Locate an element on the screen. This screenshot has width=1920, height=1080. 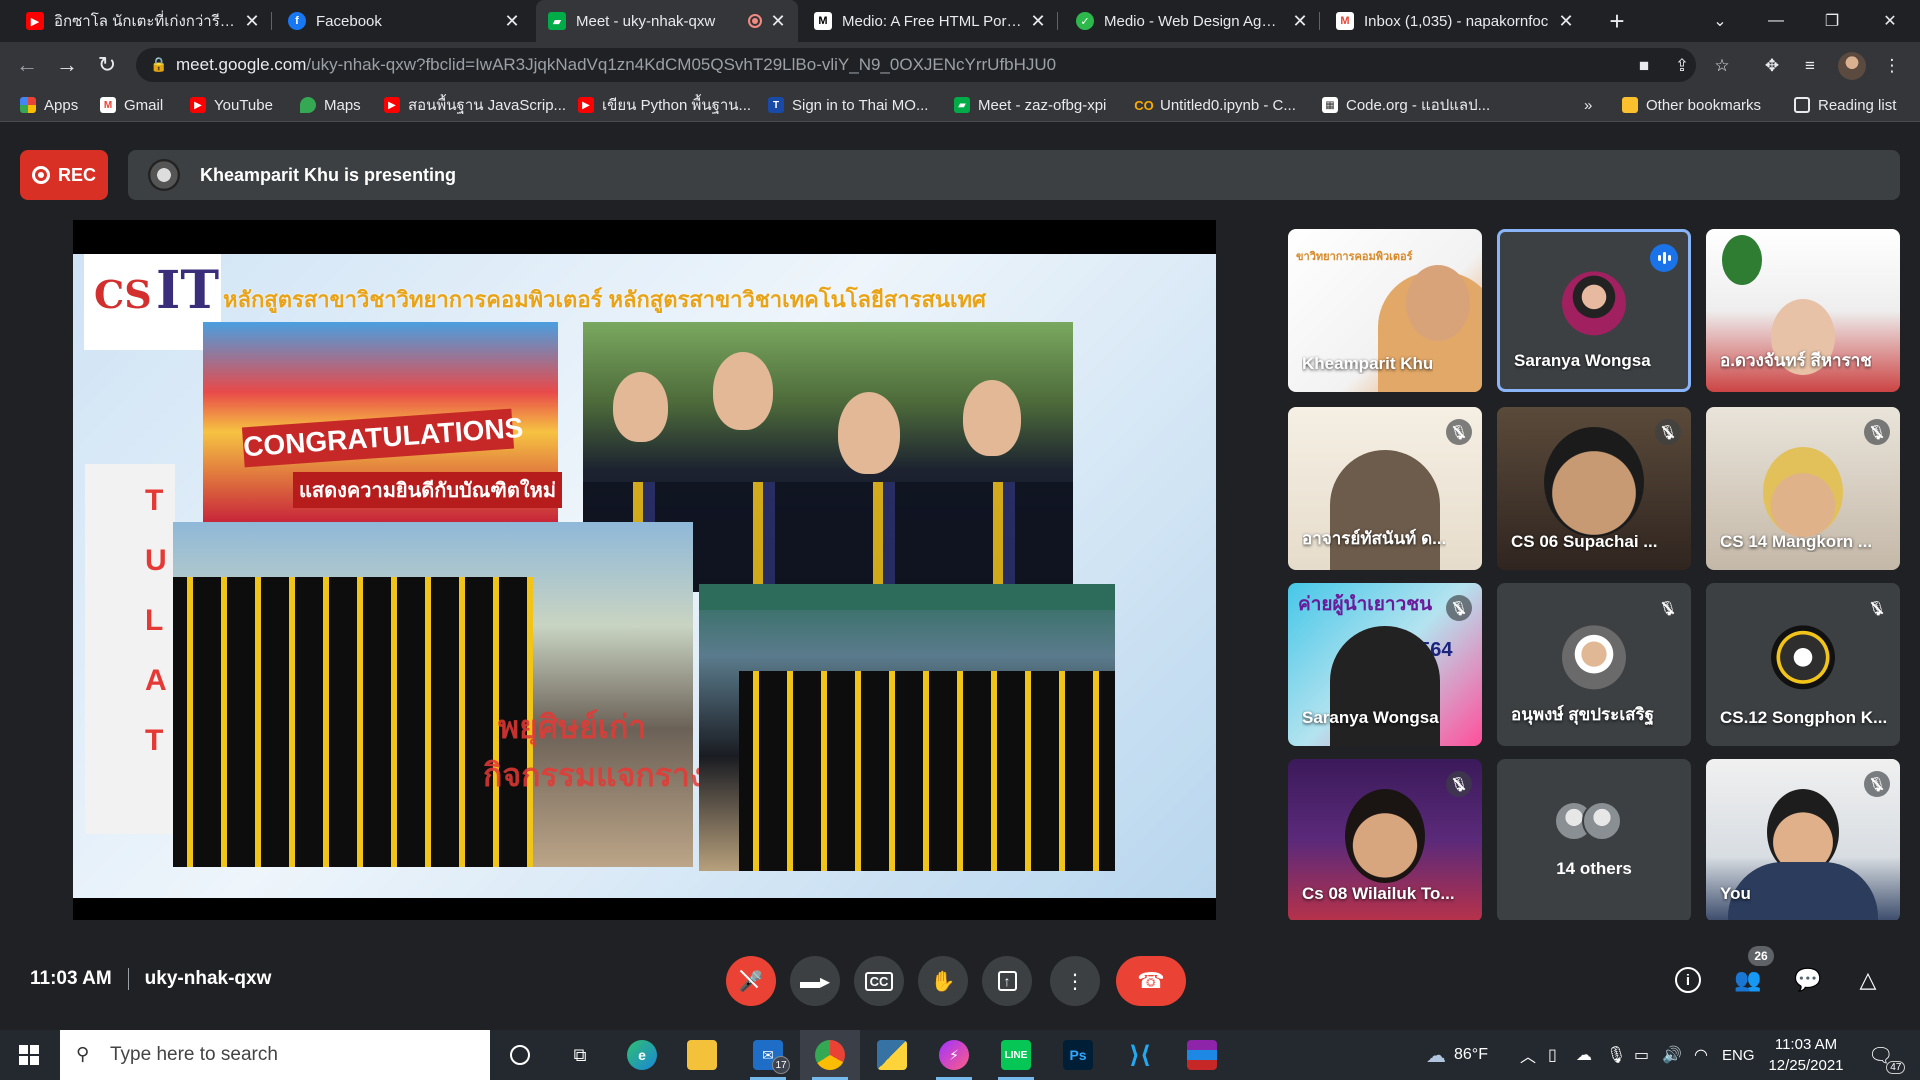
bookmark-gmail: M Gmail is located at coordinates (131, 105).